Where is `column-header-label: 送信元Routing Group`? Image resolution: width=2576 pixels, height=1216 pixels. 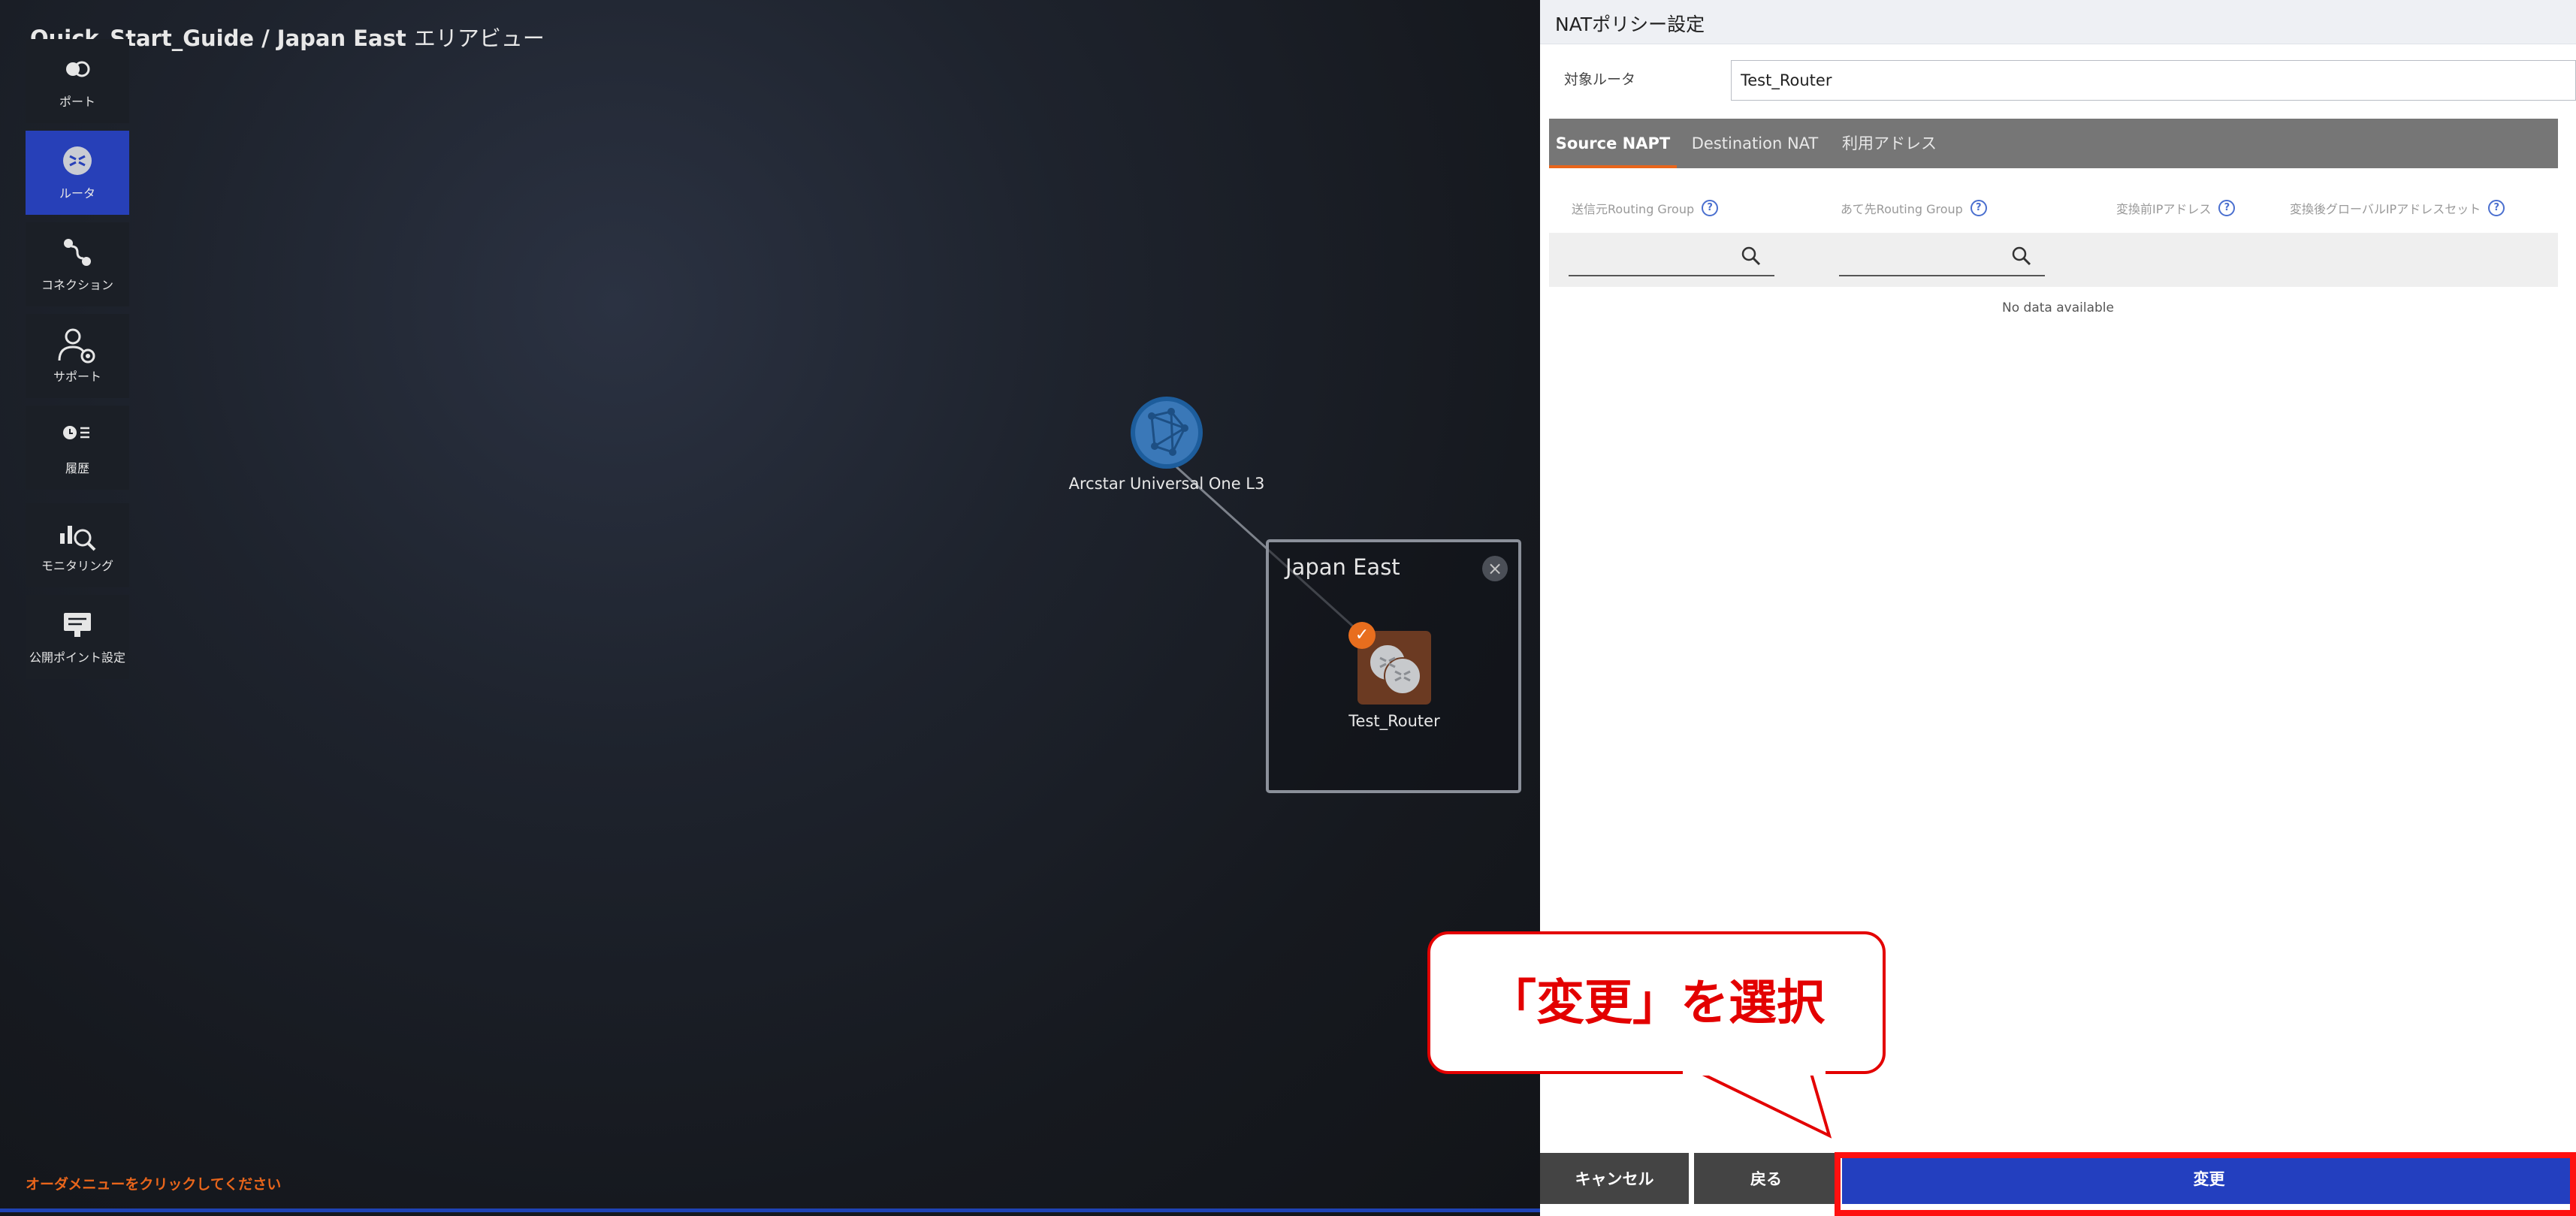
column-header-label: 送信元Routing Group is located at coordinates (1633, 209).